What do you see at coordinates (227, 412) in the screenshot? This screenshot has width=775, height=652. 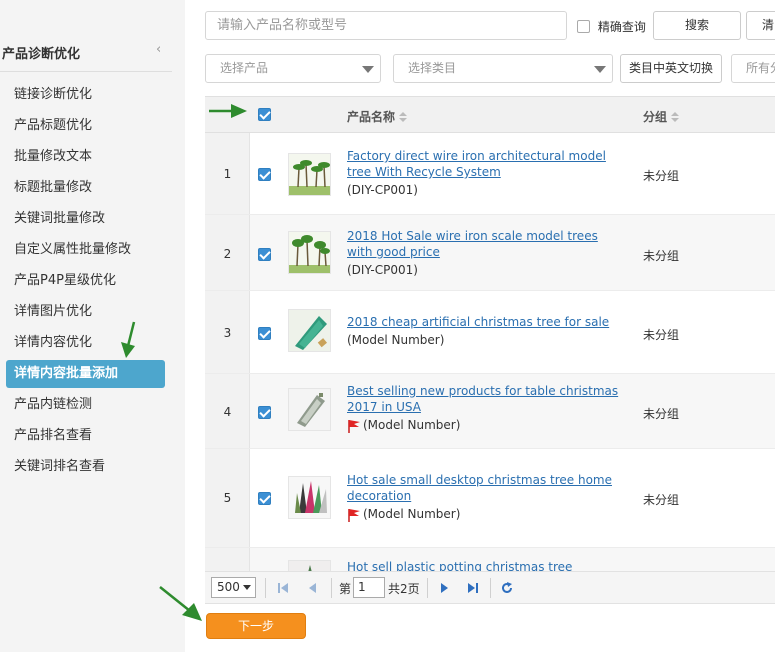 I see `row-number: 4` at bounding box center [227, 412].